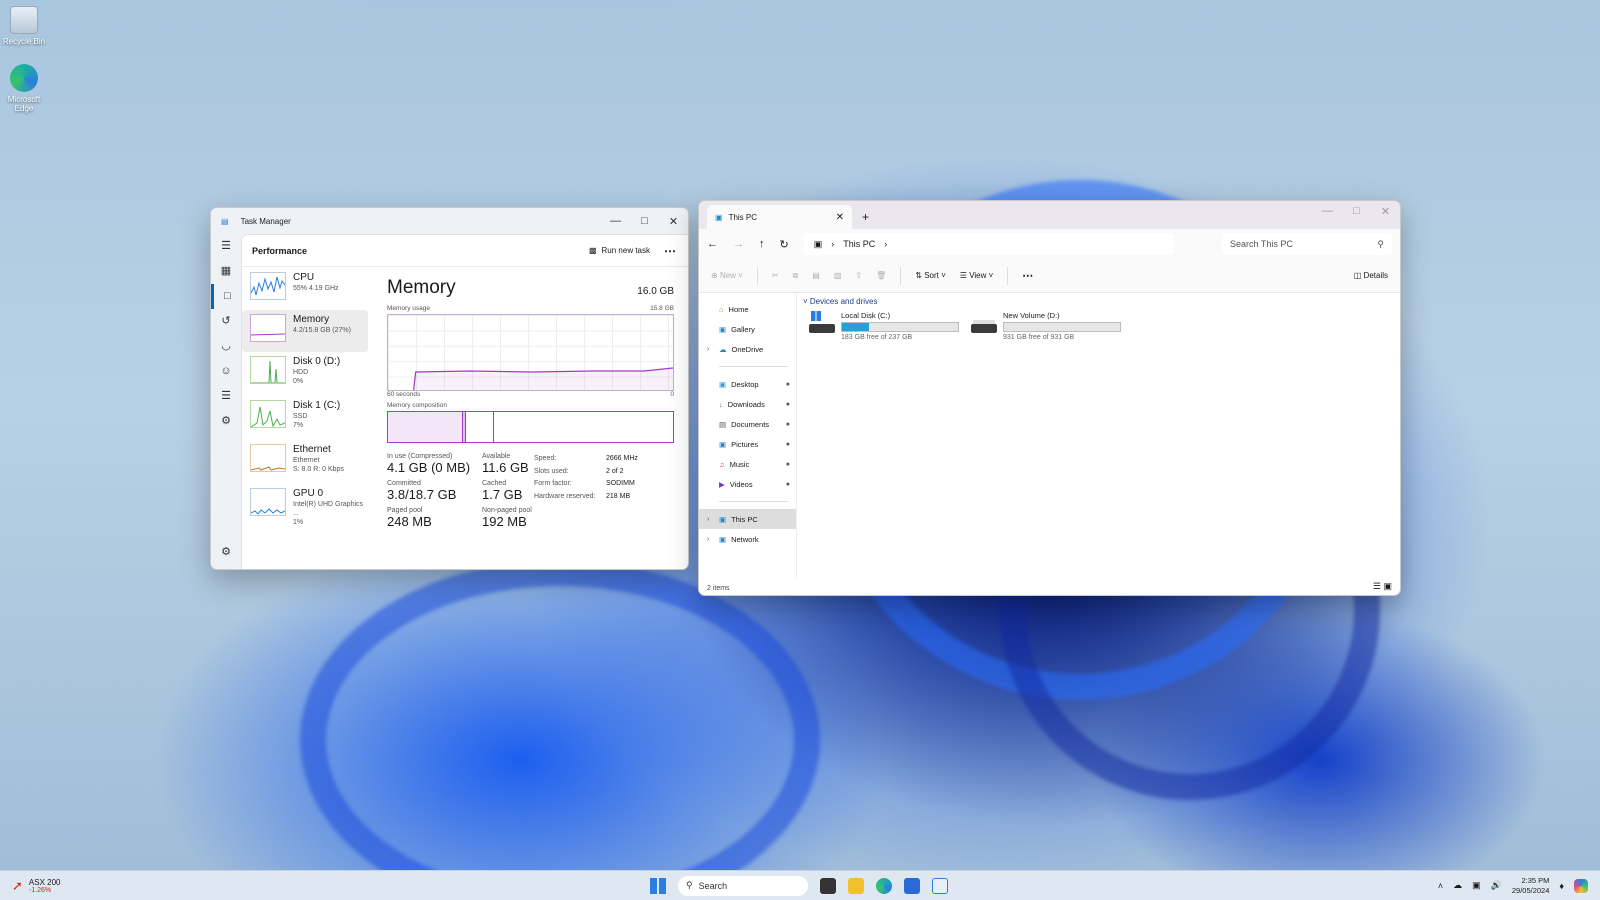 This screenshot has height=900, width=1600. What do you see at coordinates (280, 250) in the screenshot?
I see `page-title: Performance` at bounding box center [280, 250].